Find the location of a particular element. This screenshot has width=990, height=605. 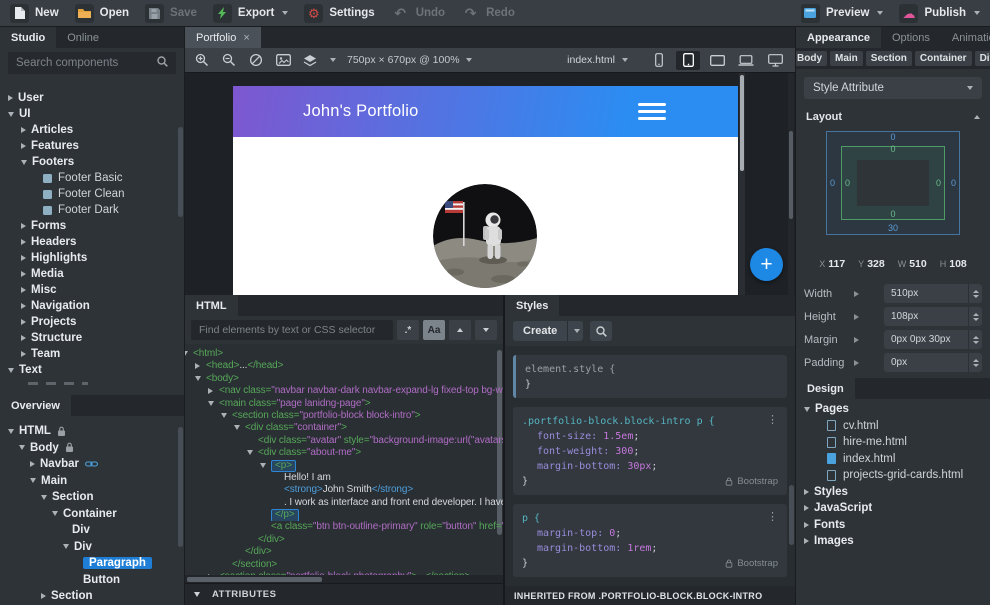

overview-node-item-body: Body is located at coordinates (92, 448).